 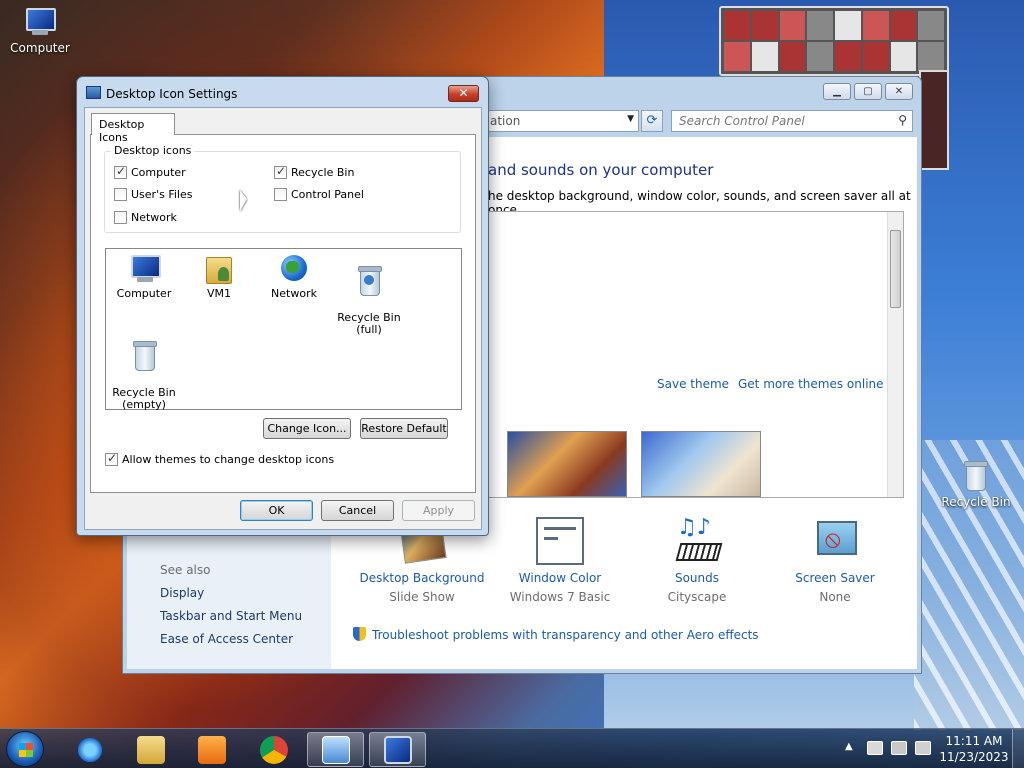 What do you see at coordinates (899, 748) in the screenshot?
I see `network-status-icon` at bounding box center [899, 748].